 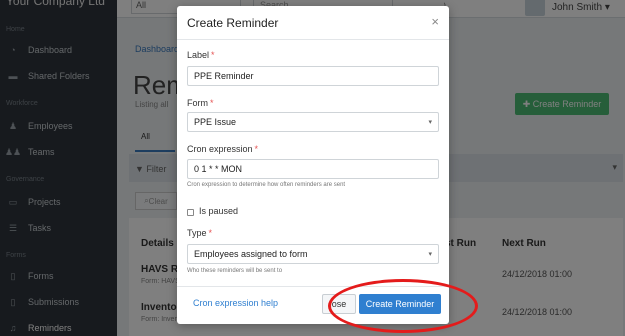 I want to click on cron-field-label: Cron expression *, so click(x=222, y=149).